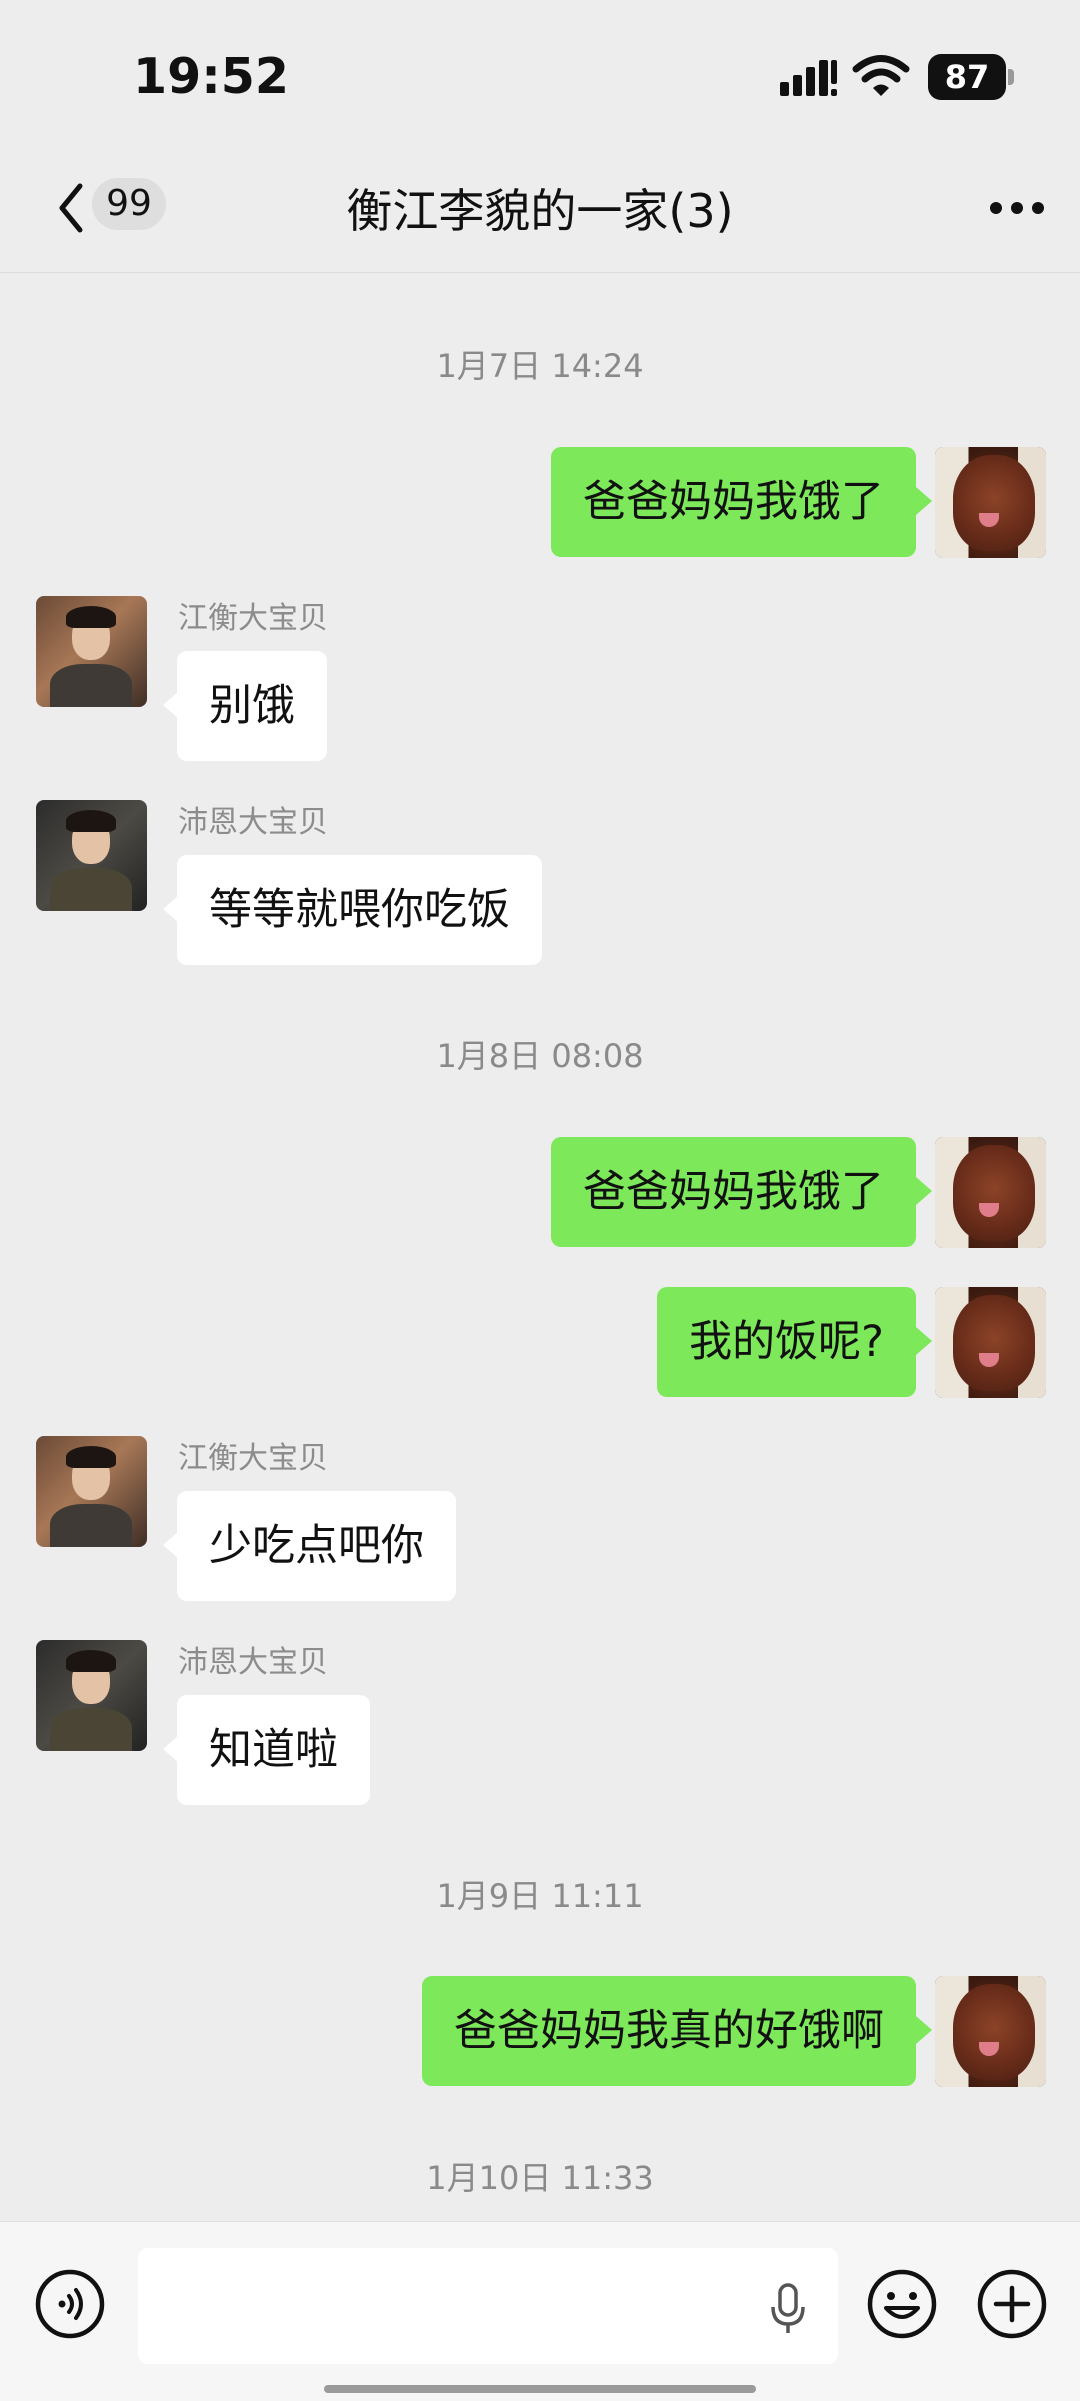  What do you see at coordinates (352, 910) in the screenshot?
I see `message-bubble-incoming: 等等就喂你吃饭` at bounding box center [352, 910].